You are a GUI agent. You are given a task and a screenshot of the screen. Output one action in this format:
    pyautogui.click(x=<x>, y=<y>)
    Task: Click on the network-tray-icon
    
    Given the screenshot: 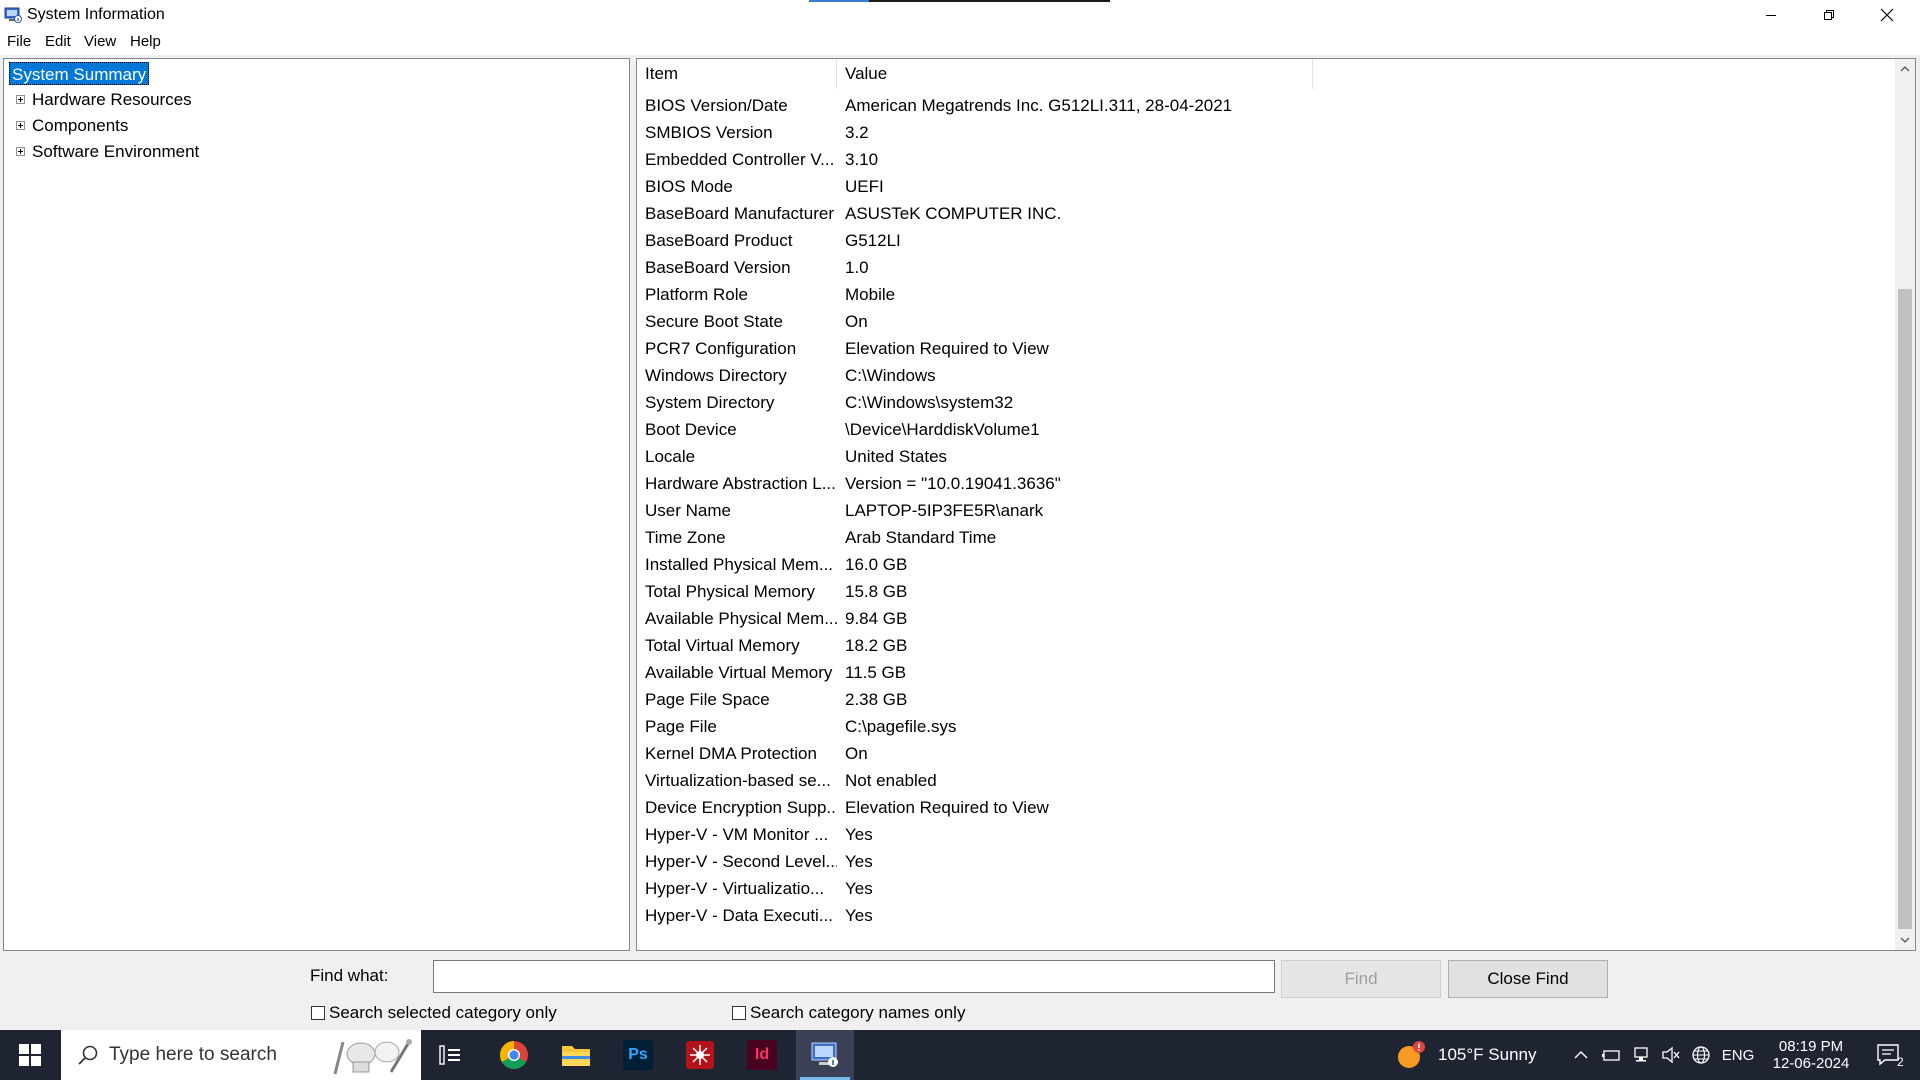 What is the action you would take?
    pyautogui.click(x=1641, y=1055)
    